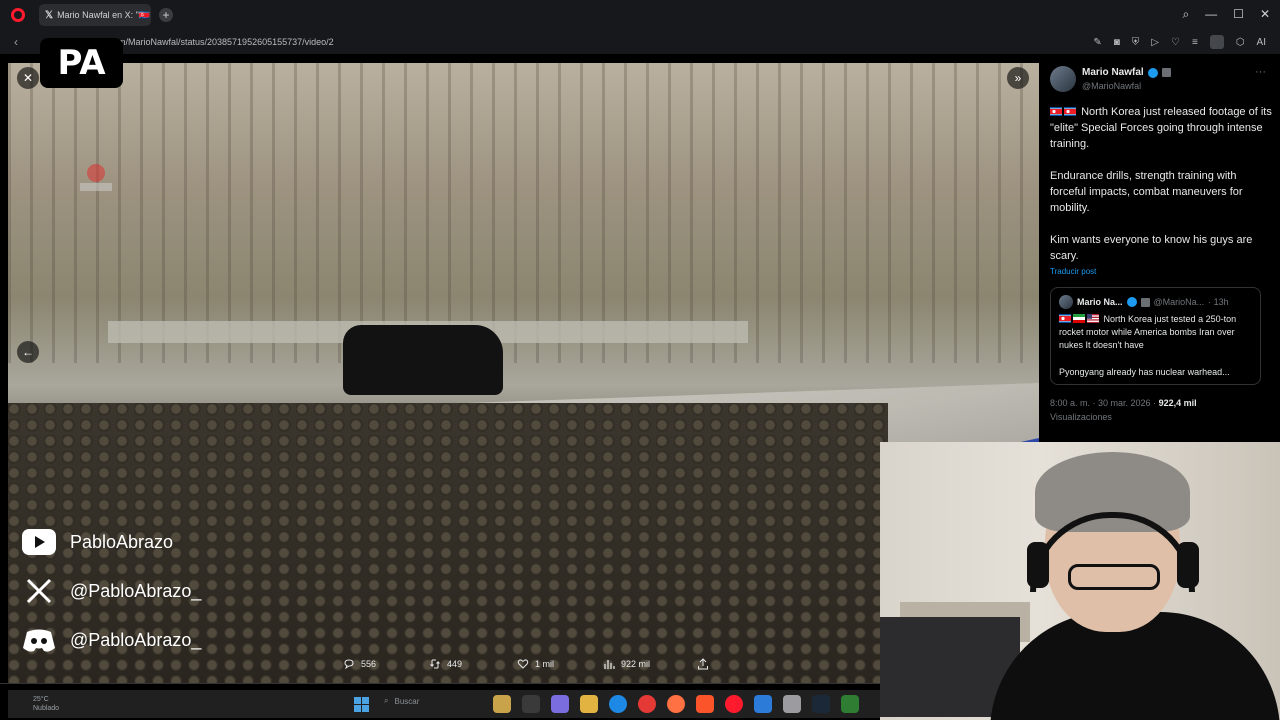 The height and width of the screenshot is (720, 1280). What do you see at coordinates (1111, 86) in the screenshot?
I see `author-handle: @MarioNawfal` at bounding box center [1111, 86].